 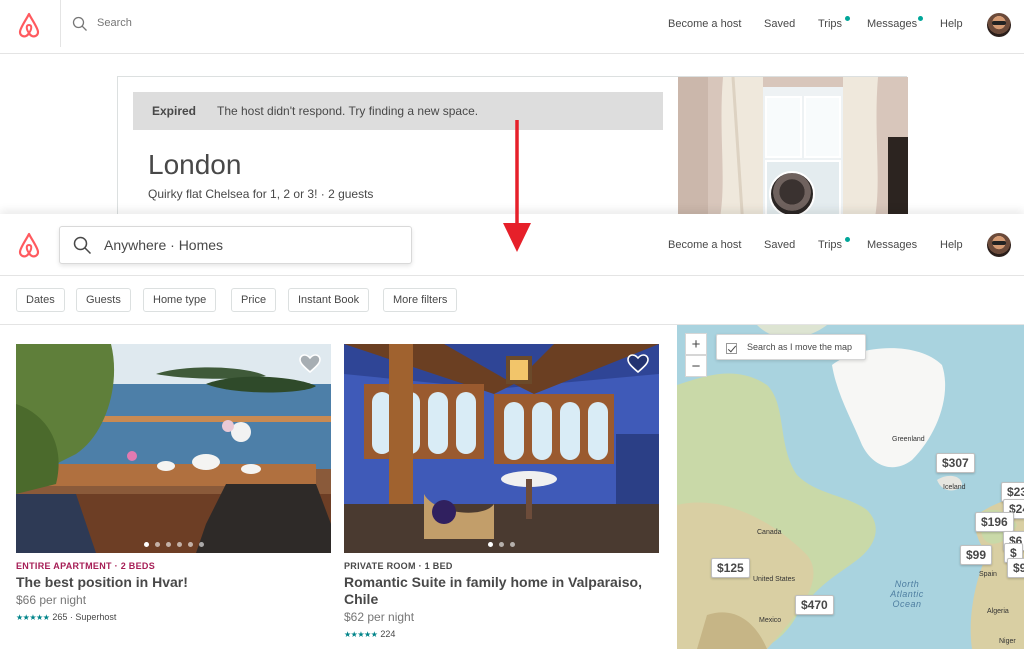 I want to click on map-label: United States, so click(x=774, y=579).